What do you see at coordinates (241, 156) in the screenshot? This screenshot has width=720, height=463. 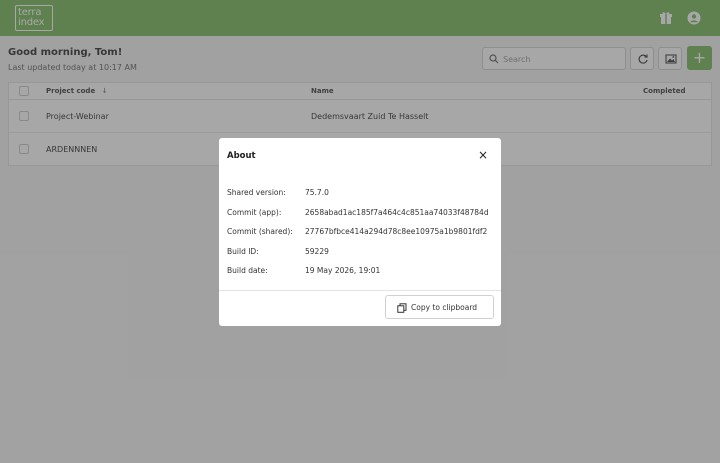 I see `dialog-title: About` at bounding box center [241, 156].